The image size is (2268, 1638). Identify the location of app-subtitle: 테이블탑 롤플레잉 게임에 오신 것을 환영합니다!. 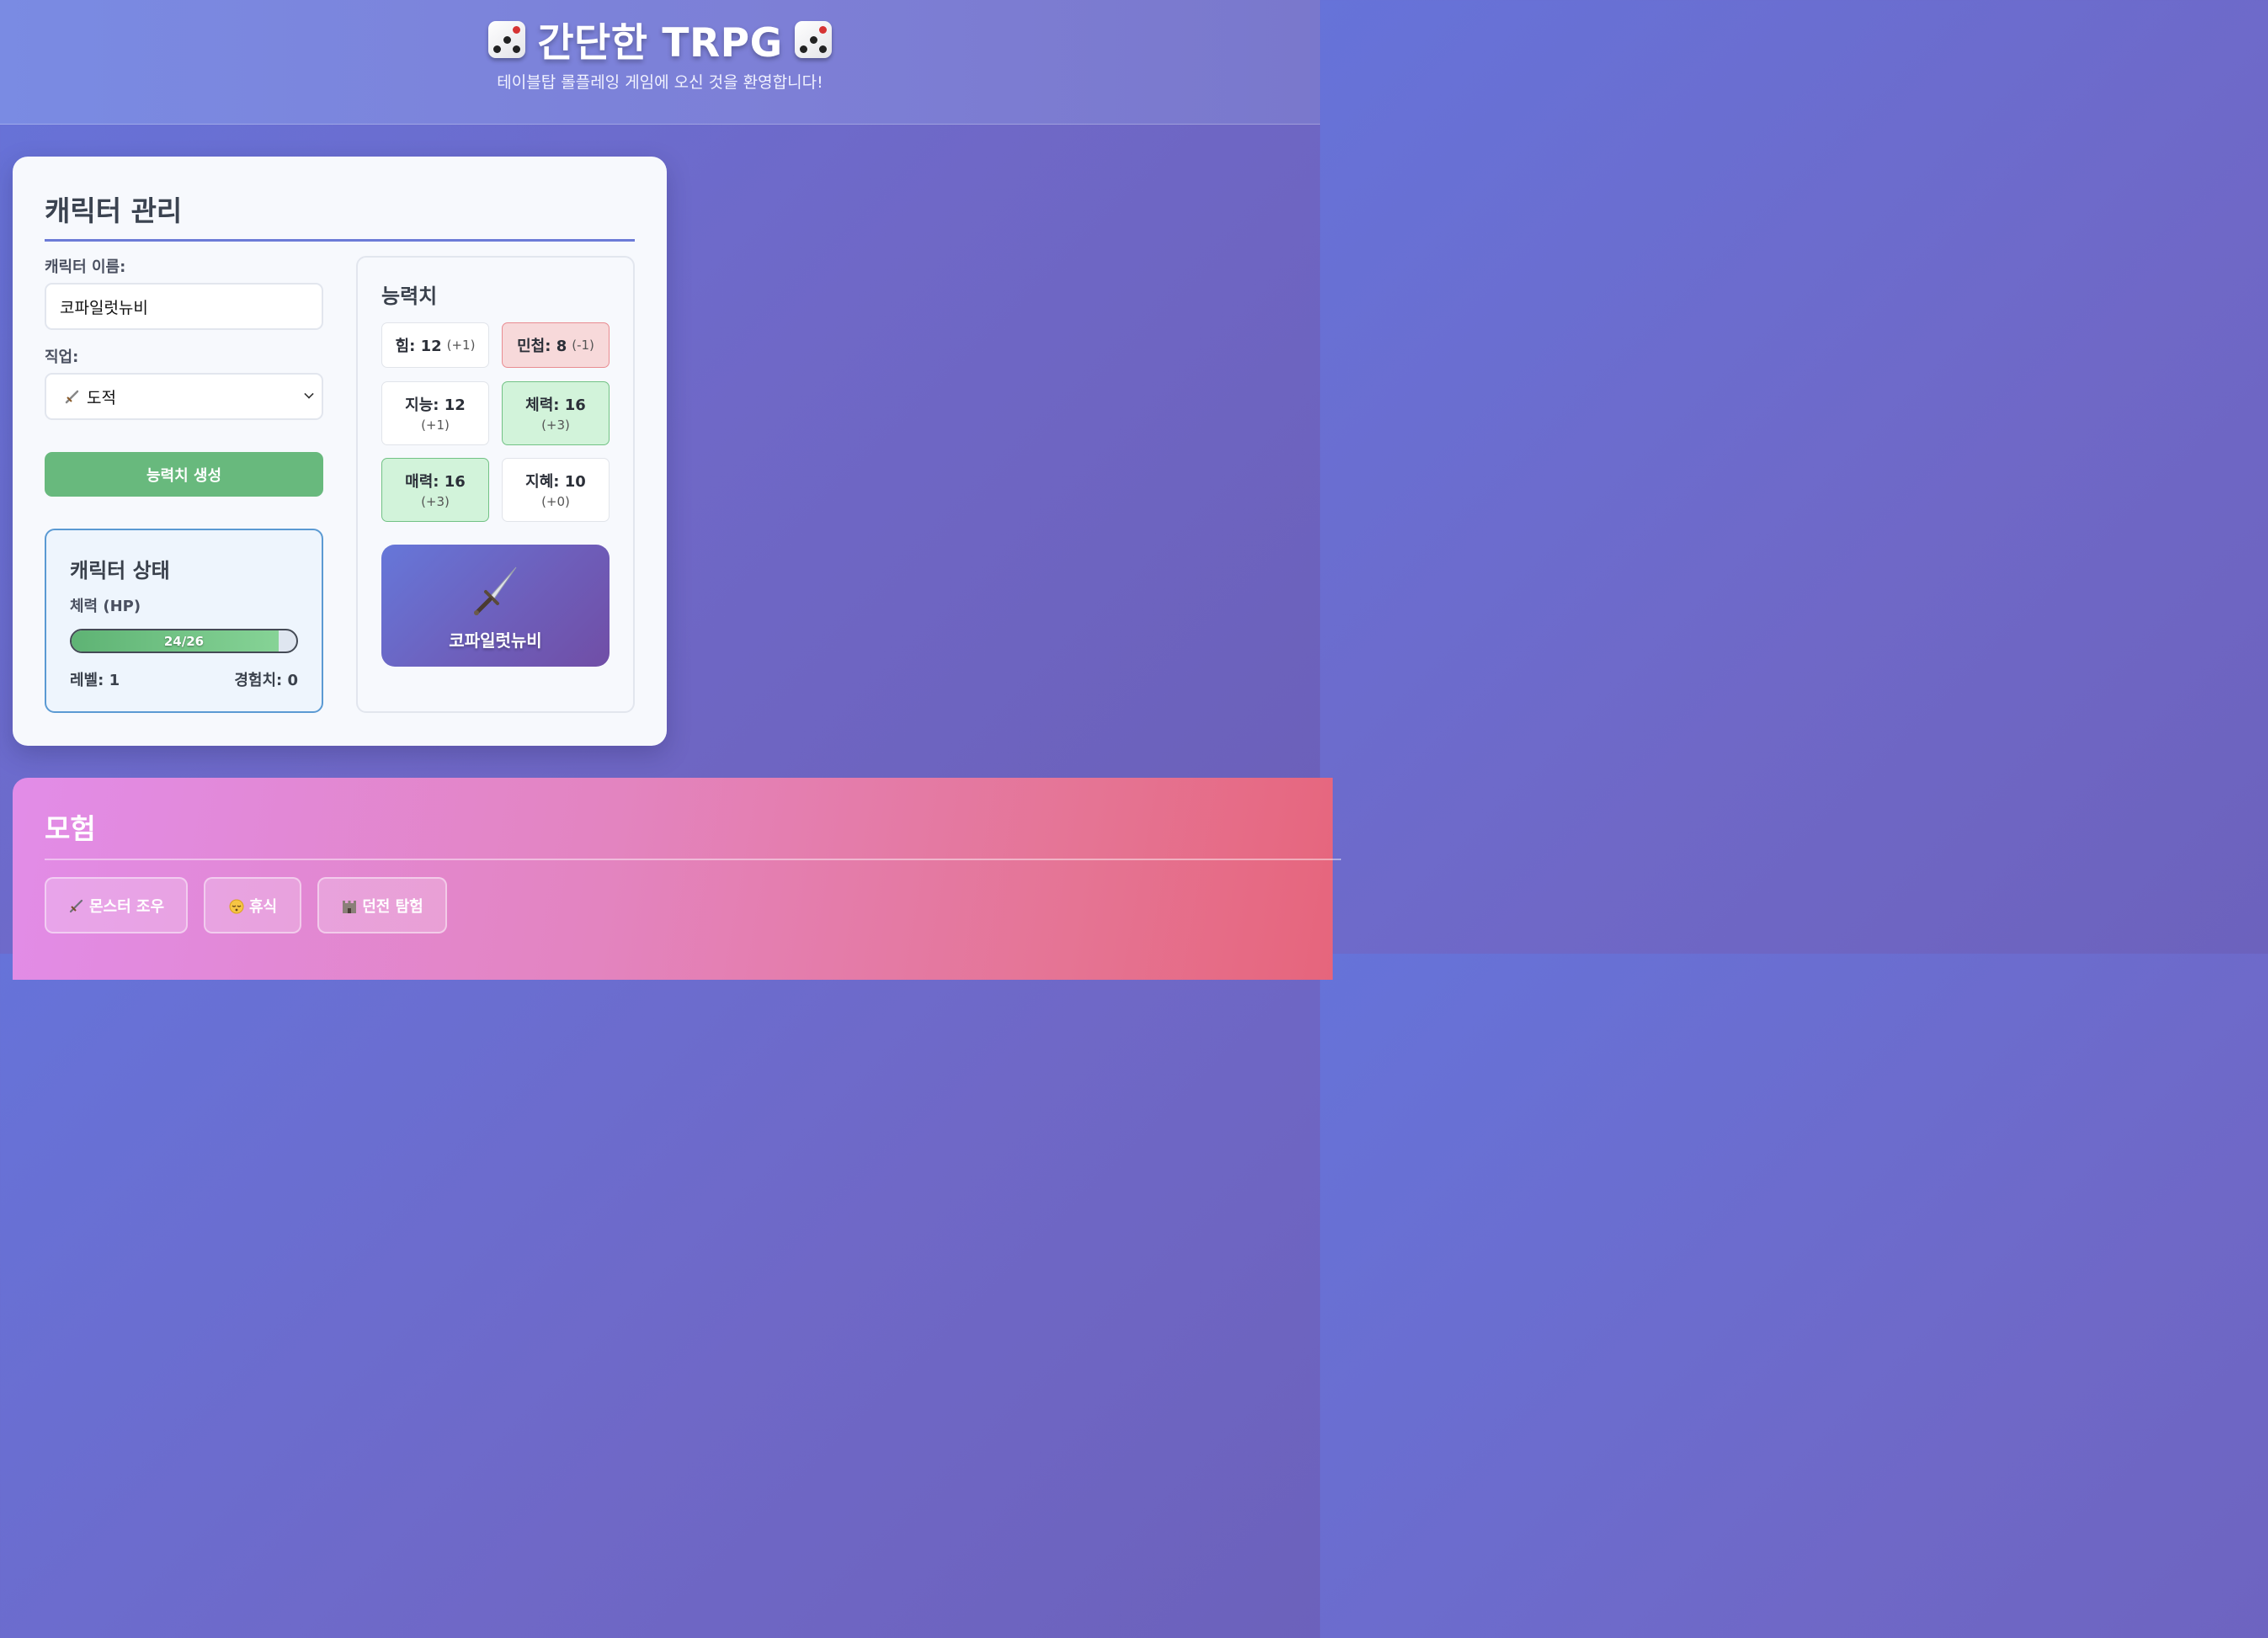
(660, 82).